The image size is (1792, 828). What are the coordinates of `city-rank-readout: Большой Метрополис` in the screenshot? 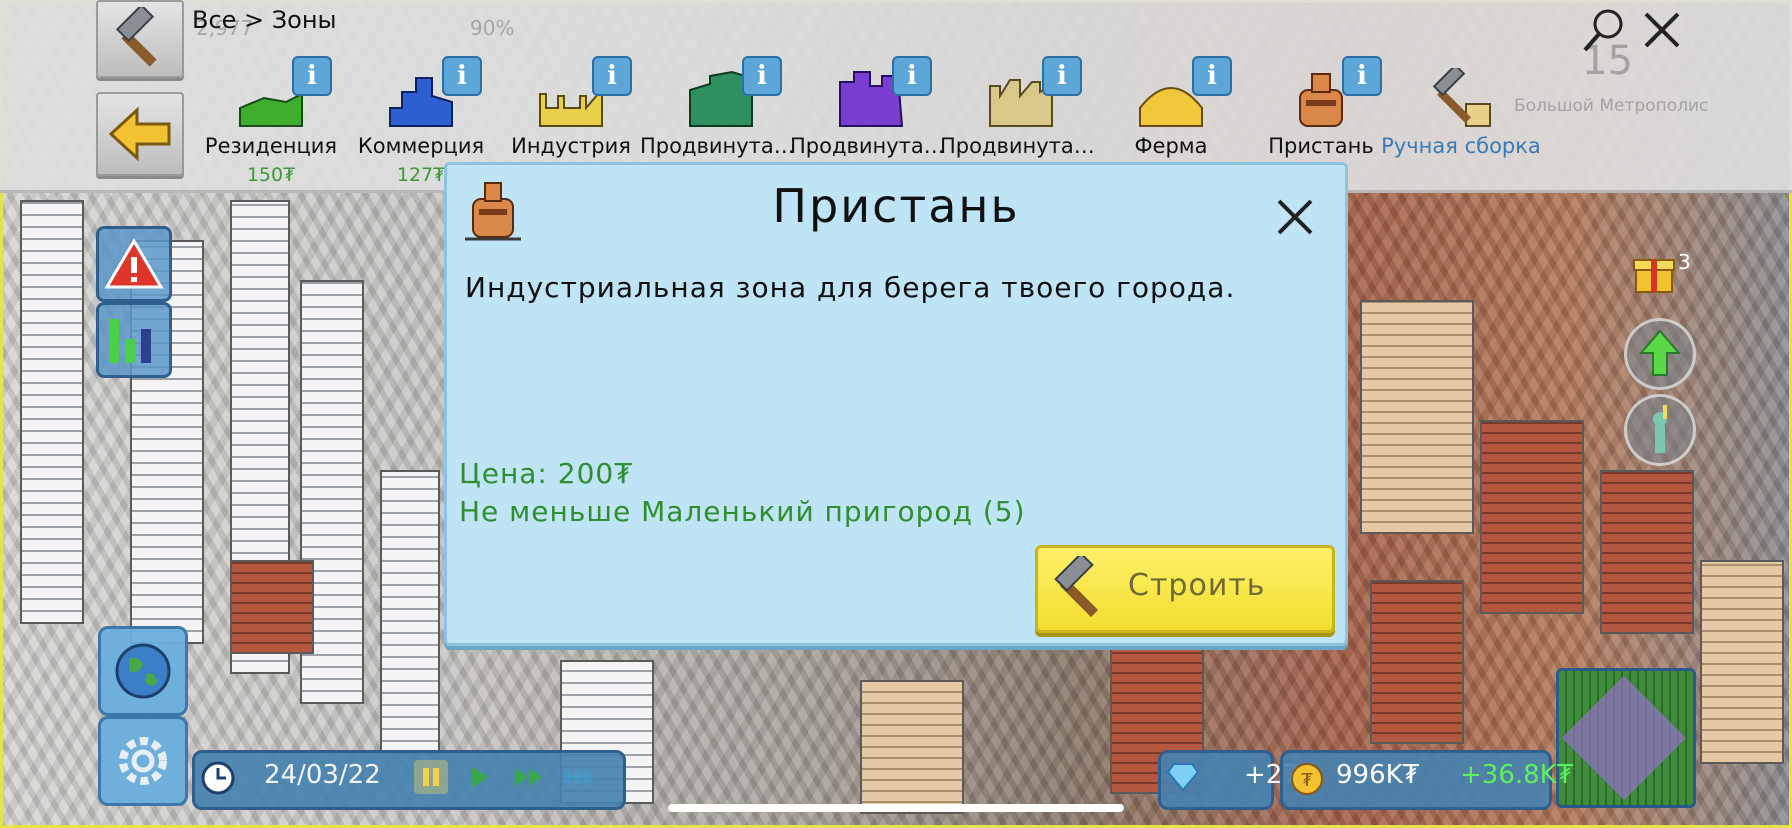 It's located at (1611, 106).